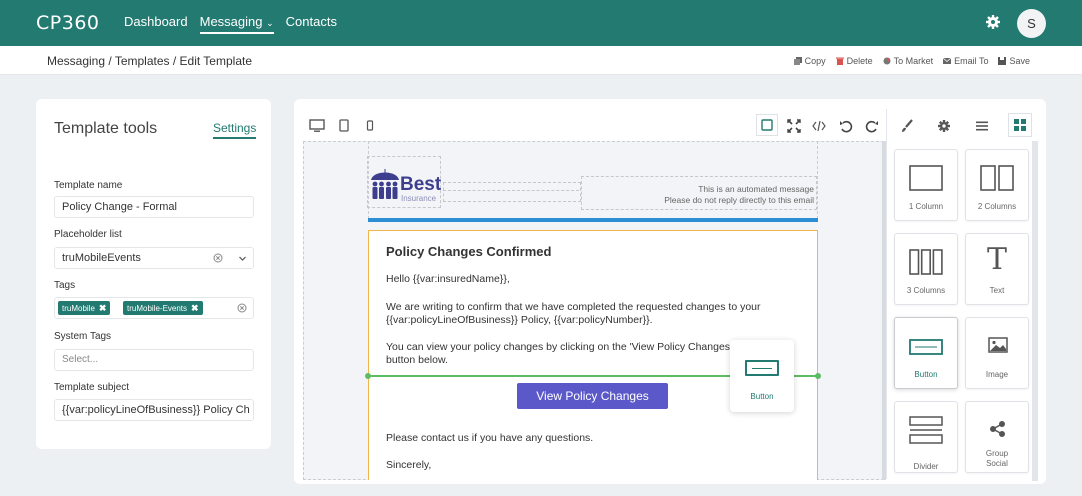  Describe the element at coordinates (149, 61) in the screenshot. I see `breadcrumb: Messaging / Templates / Edit Template` at that location.